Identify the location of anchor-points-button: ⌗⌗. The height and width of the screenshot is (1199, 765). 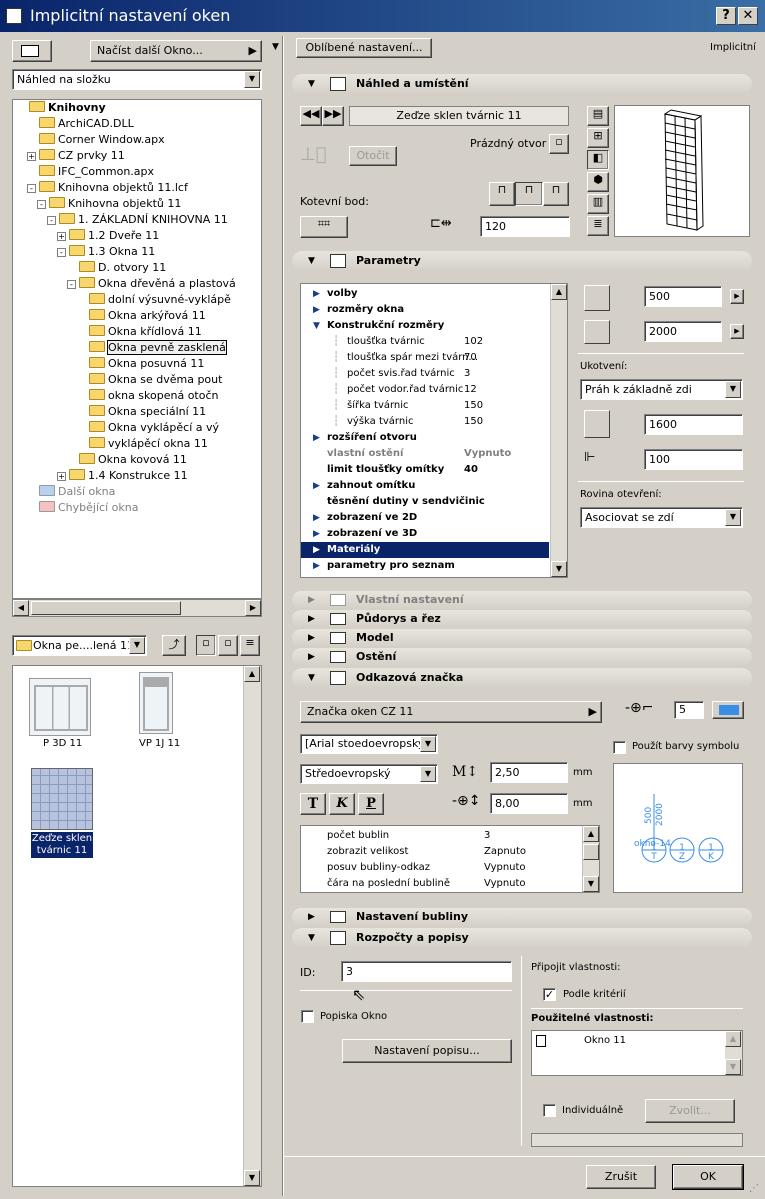
(324, 227).